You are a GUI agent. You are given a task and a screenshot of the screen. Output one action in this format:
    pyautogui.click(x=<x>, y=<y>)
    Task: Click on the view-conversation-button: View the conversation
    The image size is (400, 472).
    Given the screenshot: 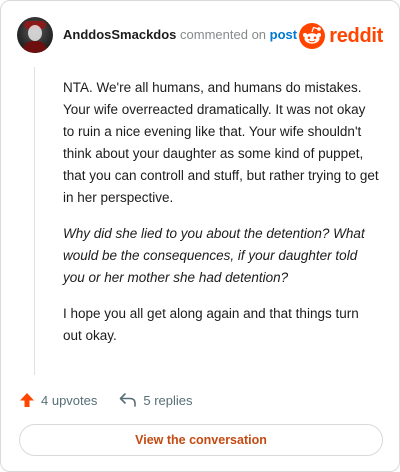 What is the action you would take?
    pyautogui.click(x=201, y=440)
    